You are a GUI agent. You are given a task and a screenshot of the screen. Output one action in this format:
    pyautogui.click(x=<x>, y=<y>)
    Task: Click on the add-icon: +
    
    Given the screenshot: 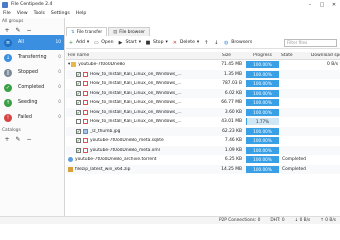 What is the action you would take?
    pyautogui.click(x=71, y=42)
    